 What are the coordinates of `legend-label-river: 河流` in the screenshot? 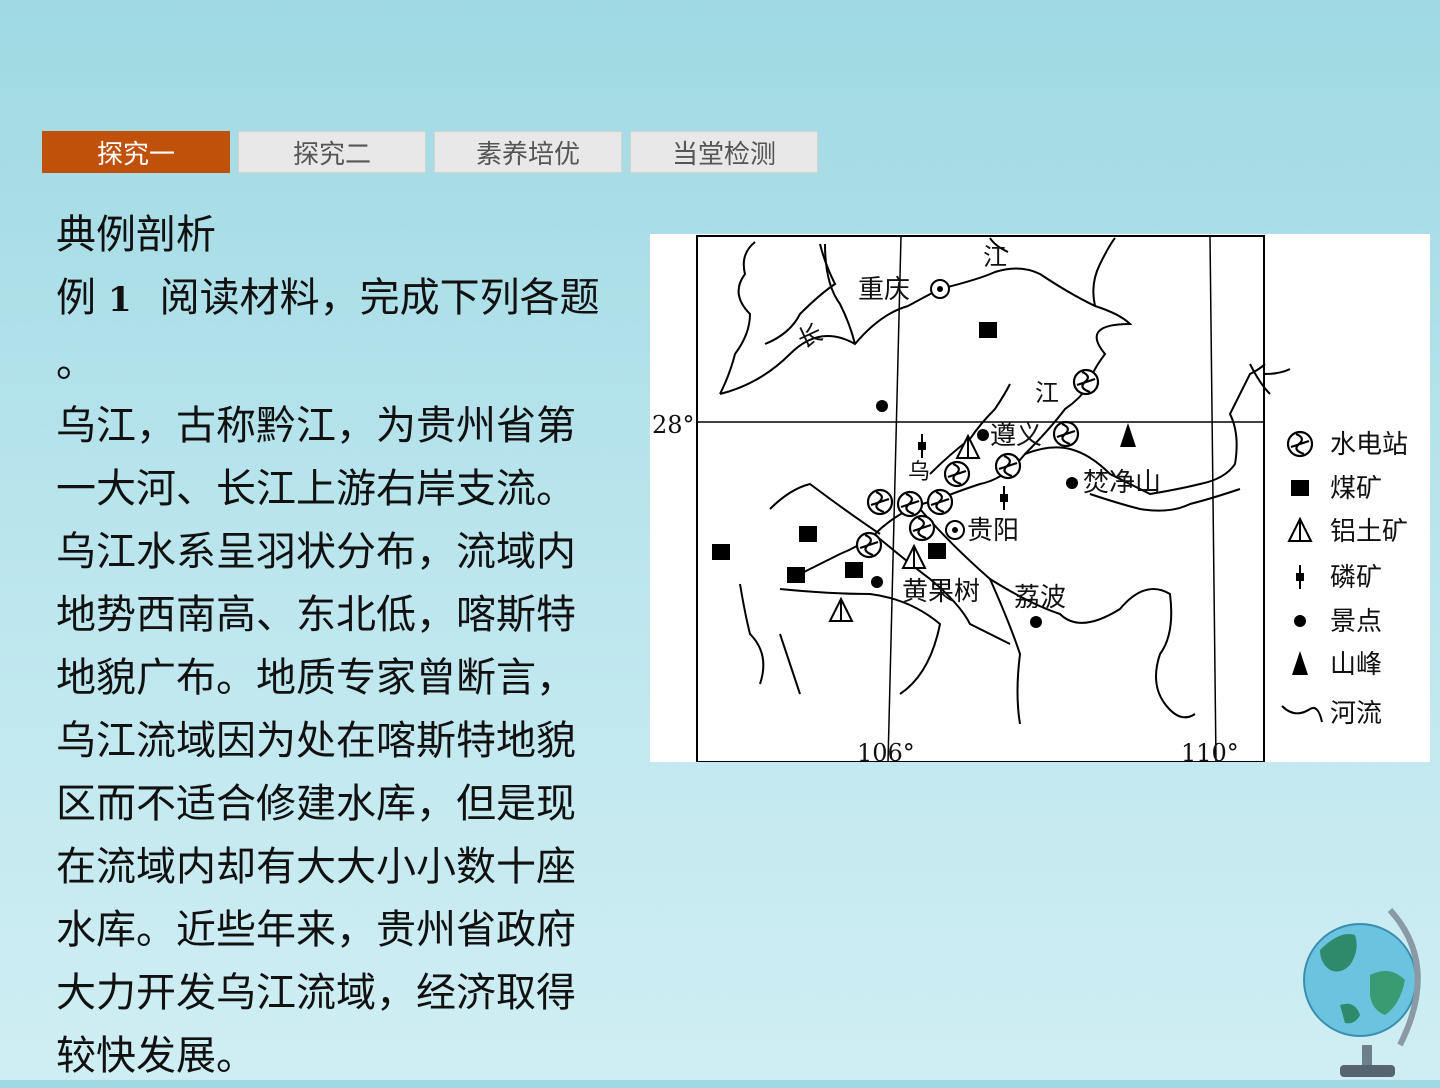 It's located at (1356, 714).